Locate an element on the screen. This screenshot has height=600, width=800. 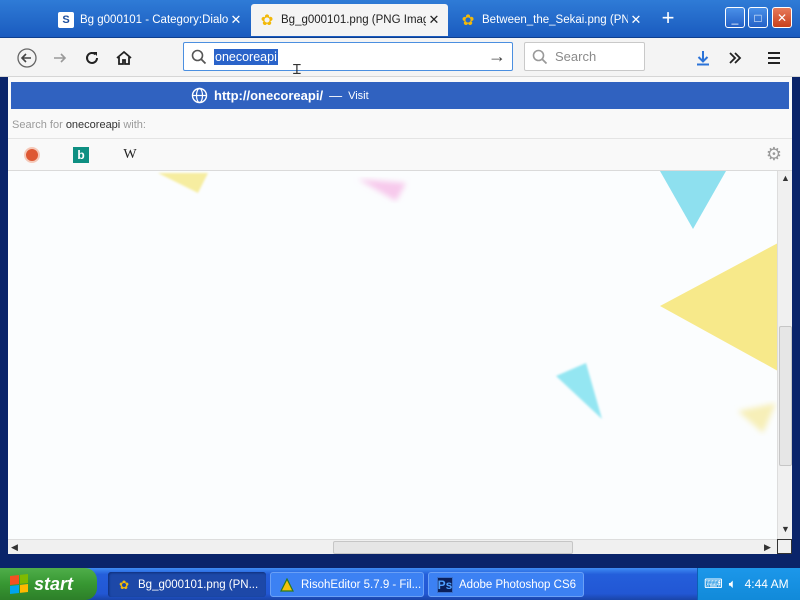
scroll-up-arrow-icon: ▲ is located at coordinates (785, 178).